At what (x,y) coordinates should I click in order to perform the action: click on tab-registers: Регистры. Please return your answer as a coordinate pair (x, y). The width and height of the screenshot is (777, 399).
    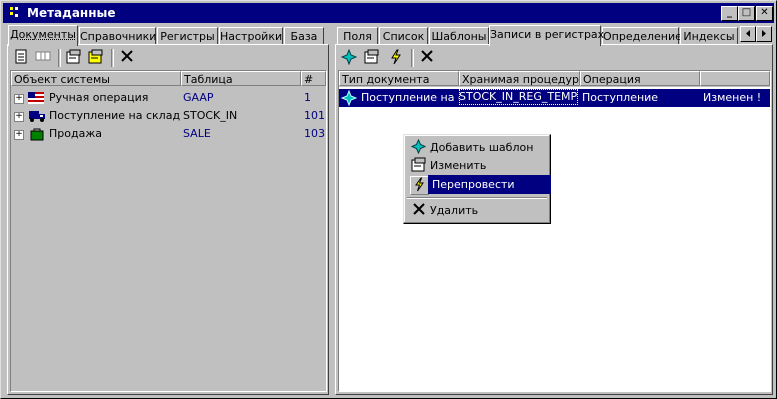
    Looking at the image, I should click on (187, 36).